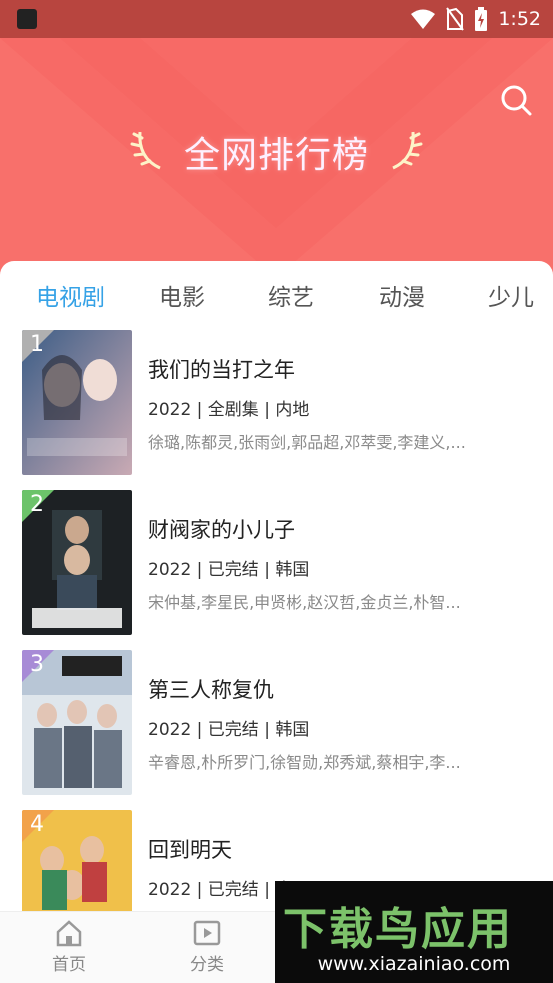  I want to click on item-title: 我们的当打之年, so click(221, 370).